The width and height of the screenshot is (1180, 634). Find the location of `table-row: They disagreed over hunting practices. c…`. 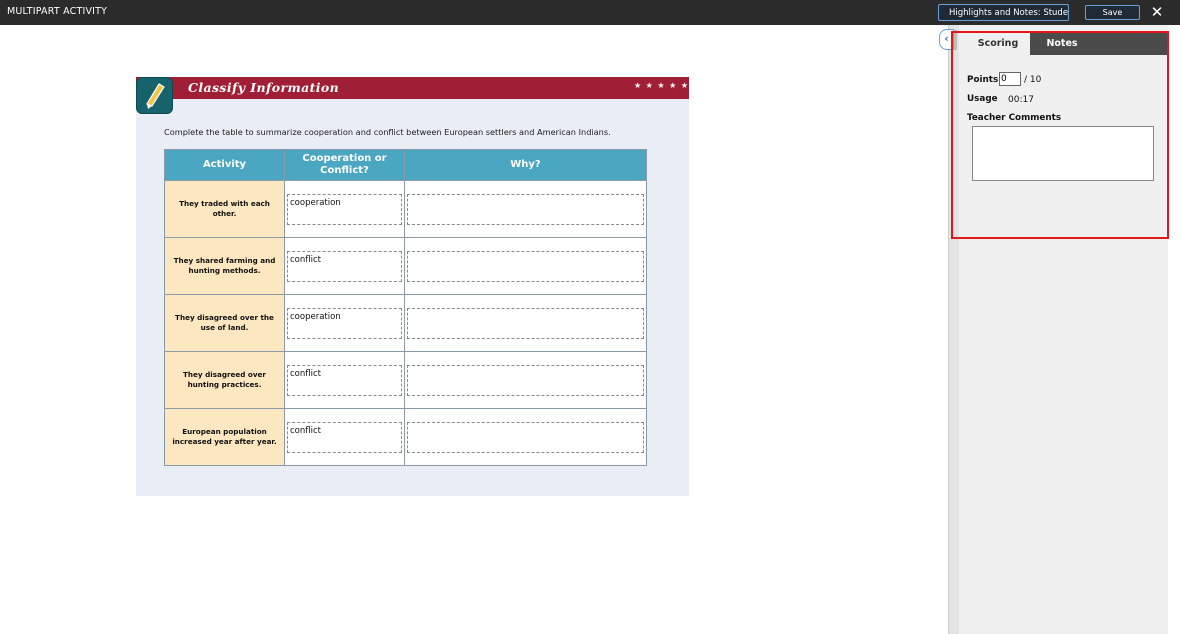

table-row: They disagreed over hunting practices. c… is located at coordinates (405, 380).